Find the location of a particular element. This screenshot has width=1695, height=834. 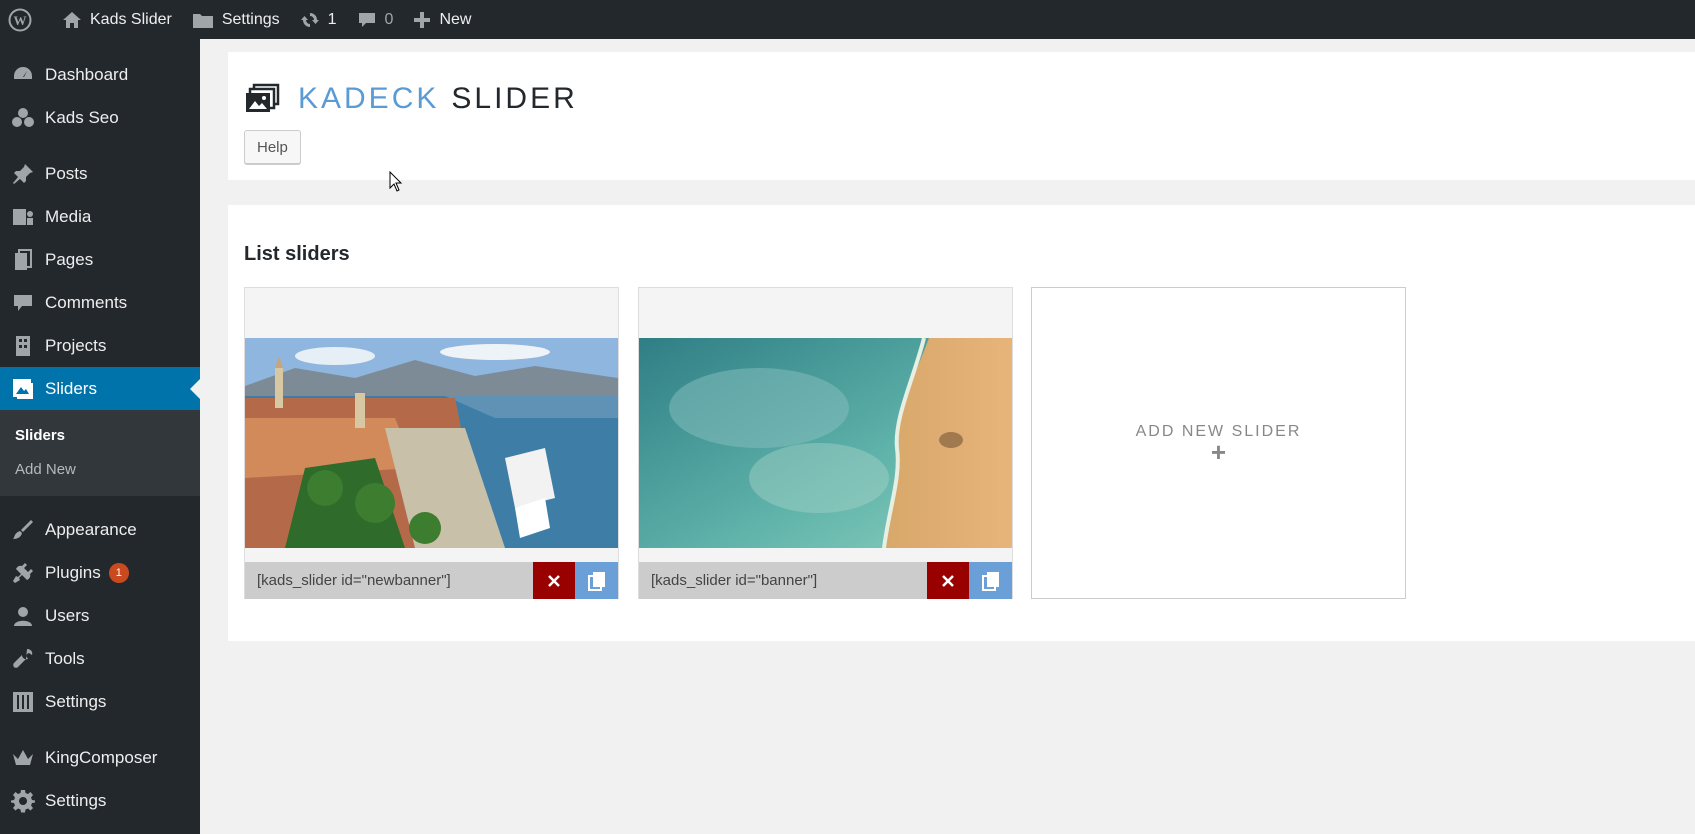

menu-item-settings-2: Settings is located at coordinates (100, 800).